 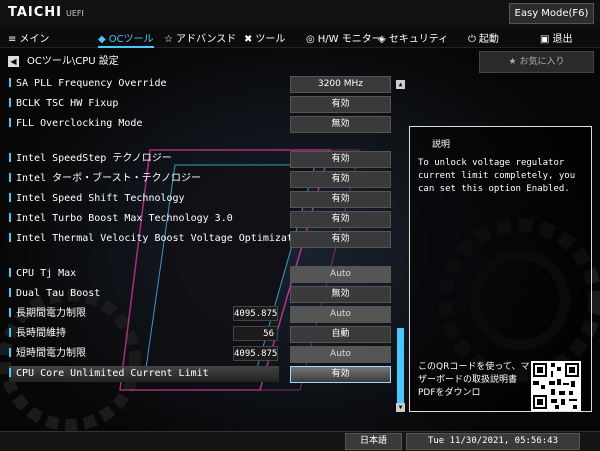 What do you see at coordinates (144, 219) in the screenshot?
I see `setting-row: Intel Turbo Boost Max Technology 3.0` at bounding box center [144, 219].